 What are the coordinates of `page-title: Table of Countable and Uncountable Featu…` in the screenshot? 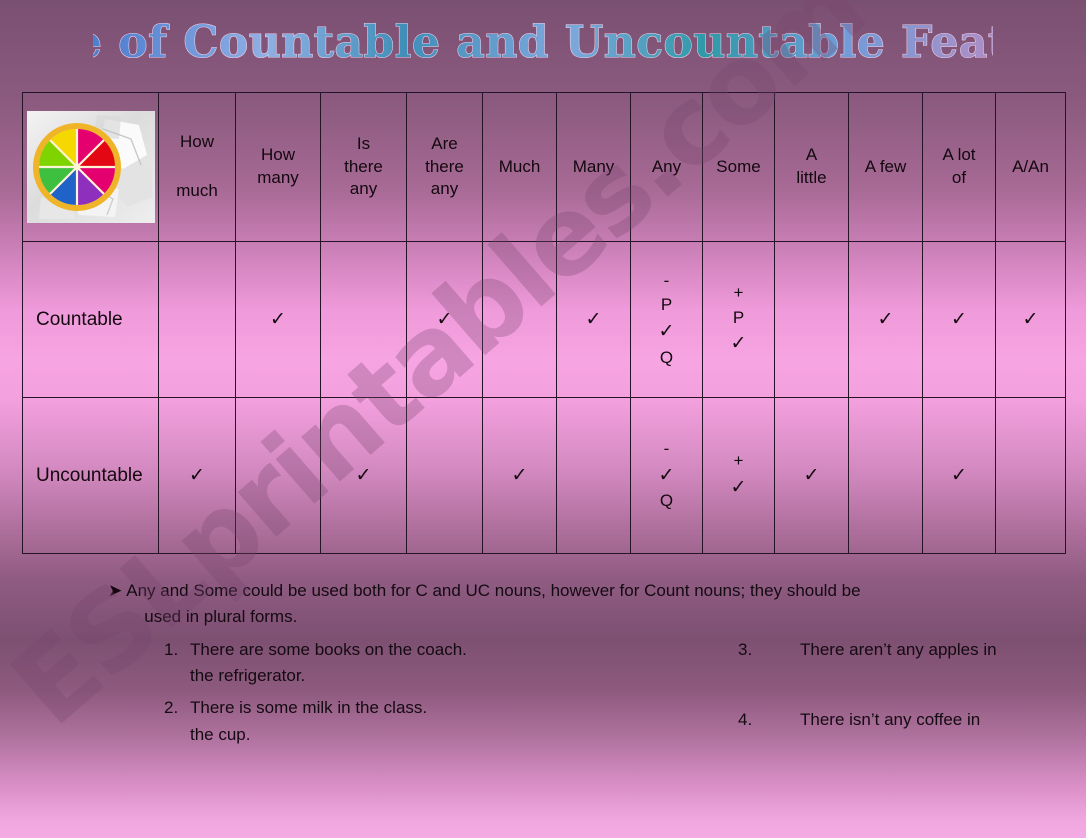 It's located at (543, 43).